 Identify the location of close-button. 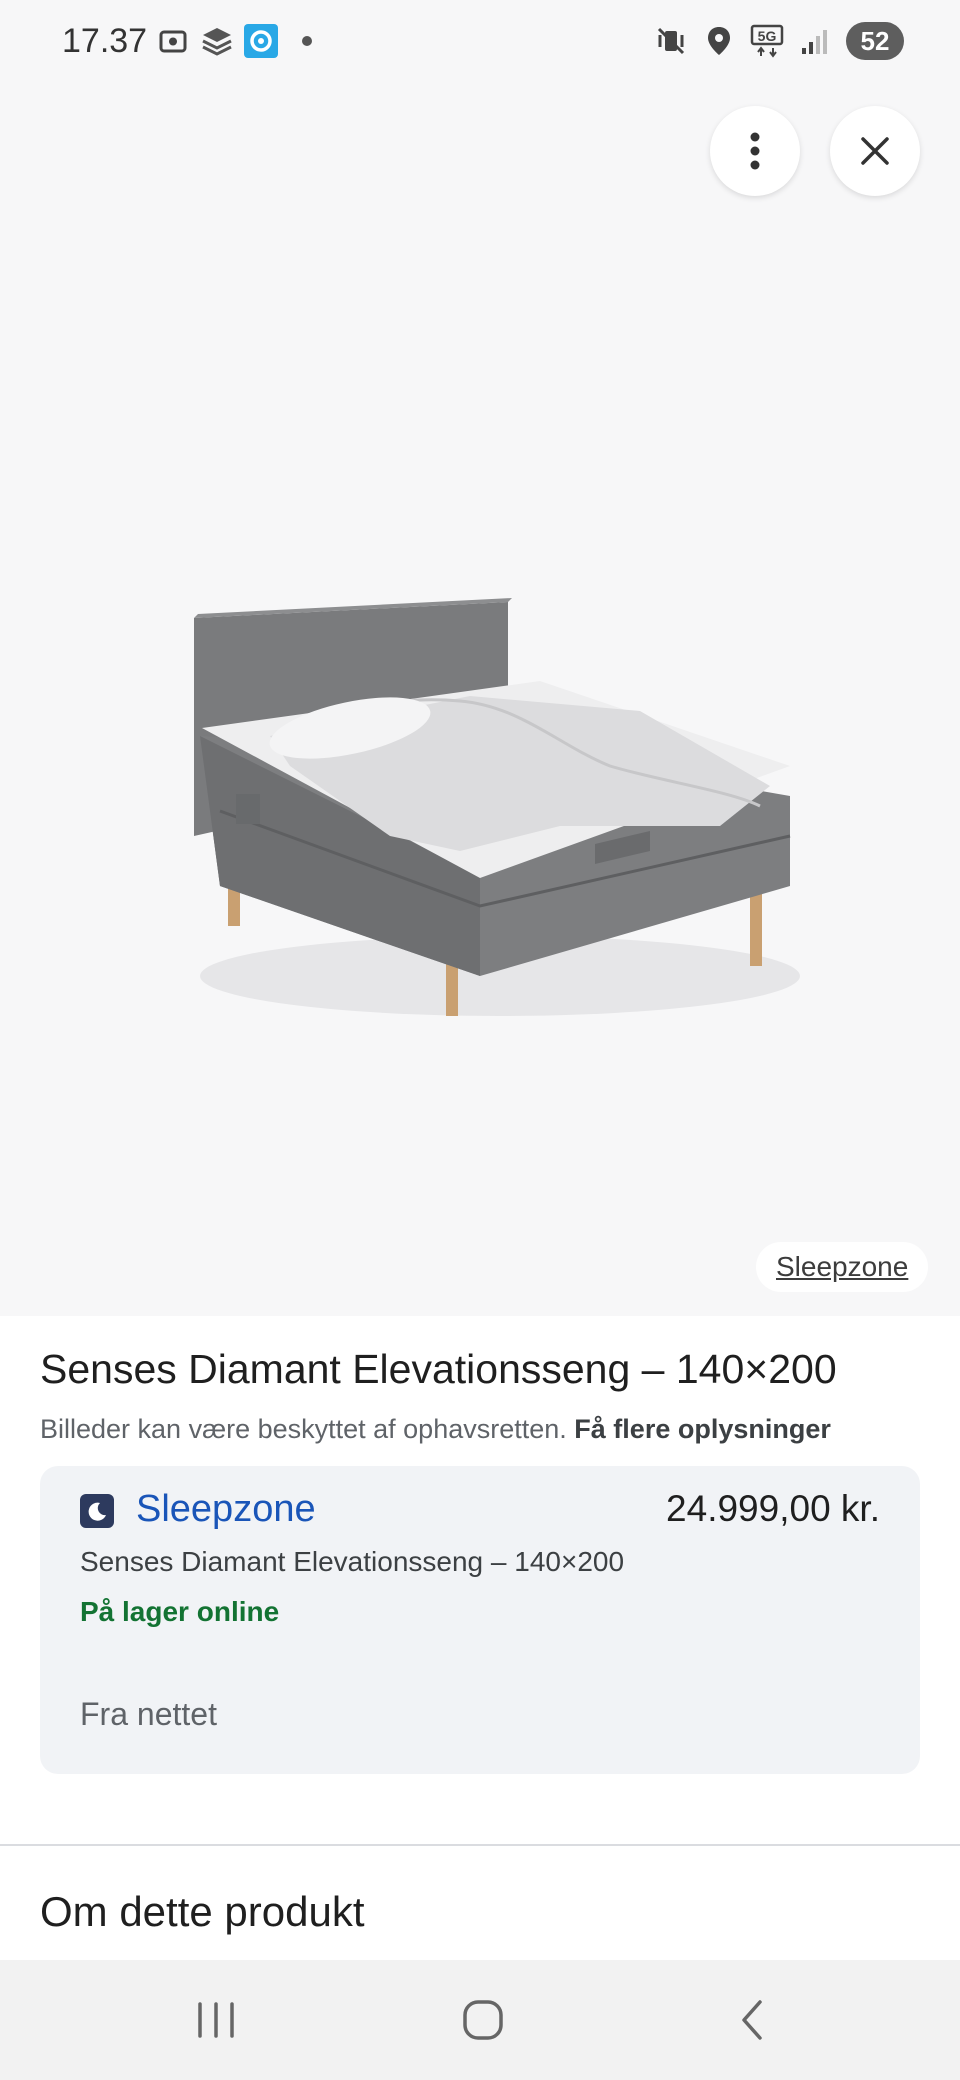
(875, 151).